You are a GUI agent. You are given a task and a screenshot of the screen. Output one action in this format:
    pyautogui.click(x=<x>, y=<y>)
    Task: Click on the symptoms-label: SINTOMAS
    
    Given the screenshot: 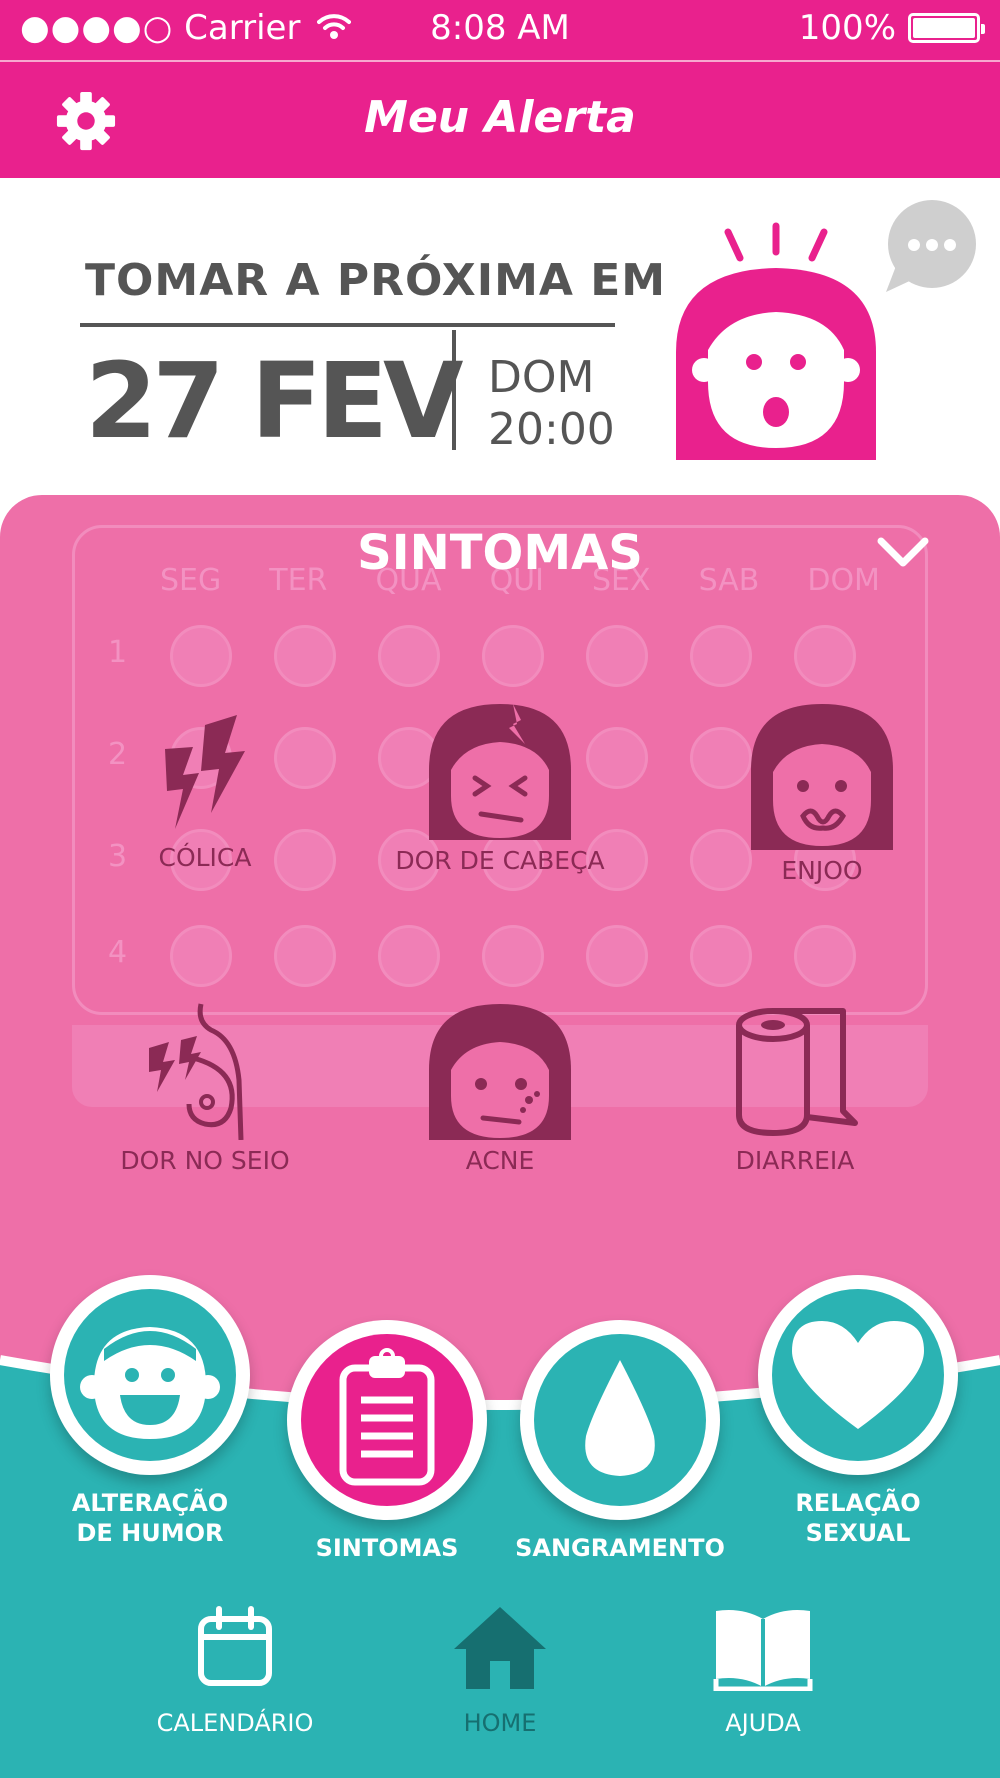 What is the action you would take?
    pyautogui.click(x=387, y=1548)
    